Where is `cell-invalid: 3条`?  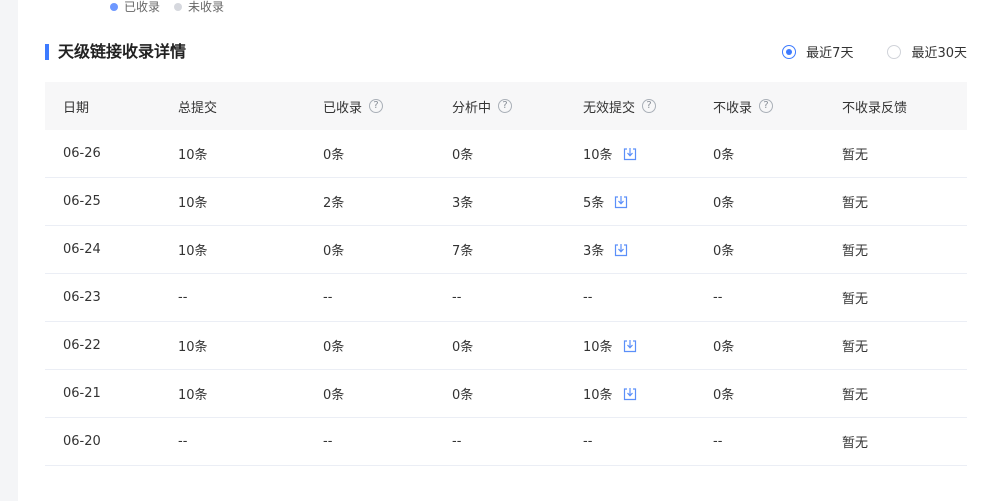 cell-invalid: 3条 is located at coordinates (630, 249).